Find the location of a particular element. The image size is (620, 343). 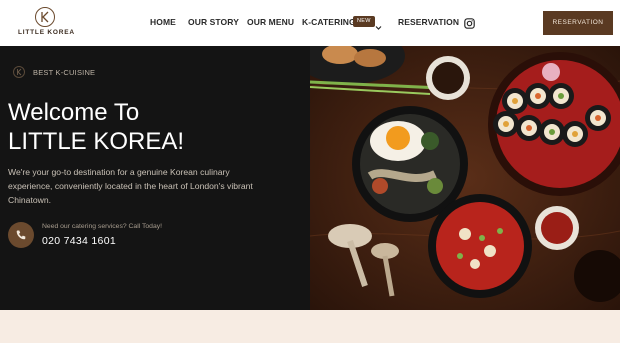

hero-kicker: BEST K-CUISINE is located at coordinates (54, 72).